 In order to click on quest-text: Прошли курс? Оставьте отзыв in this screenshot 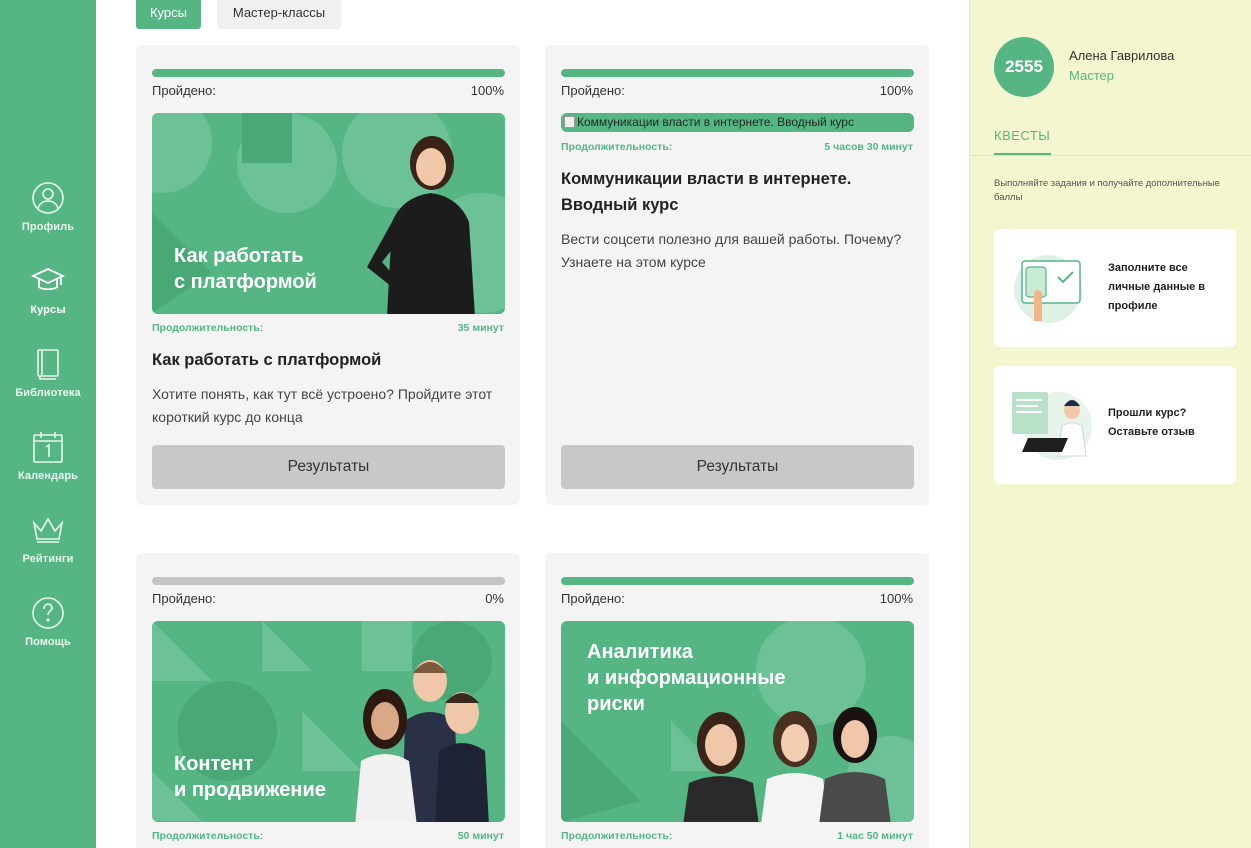, I will do `click(1151, 422)`.